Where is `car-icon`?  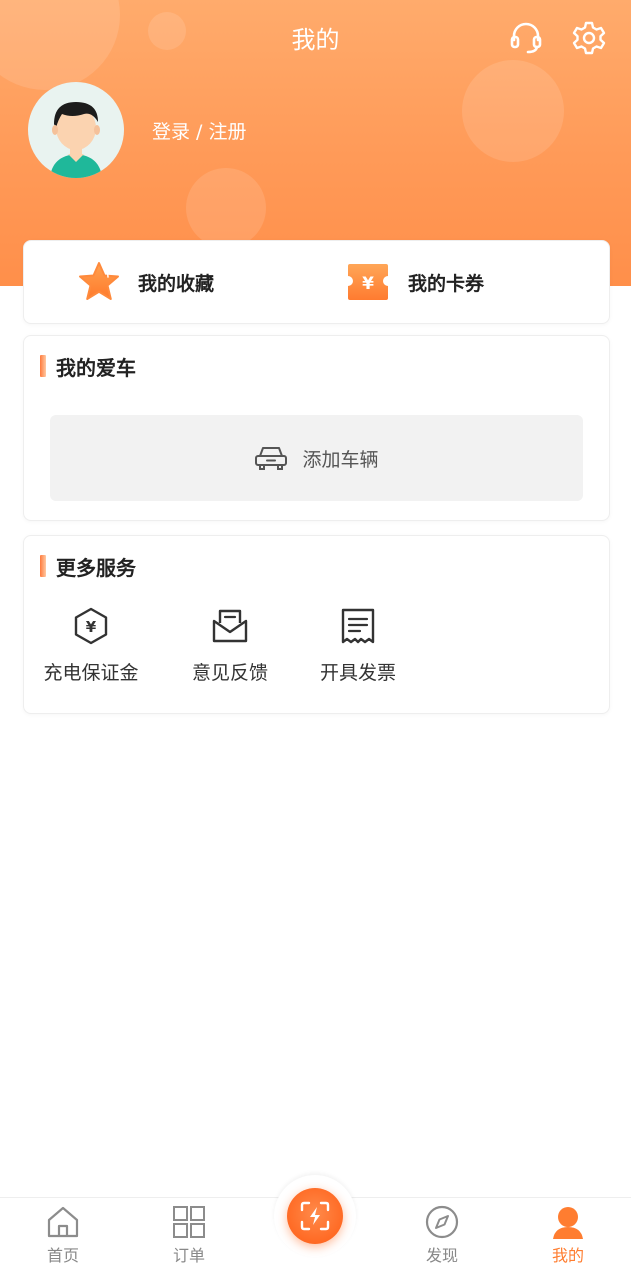 car-icon is located at coordinates (271, 458).